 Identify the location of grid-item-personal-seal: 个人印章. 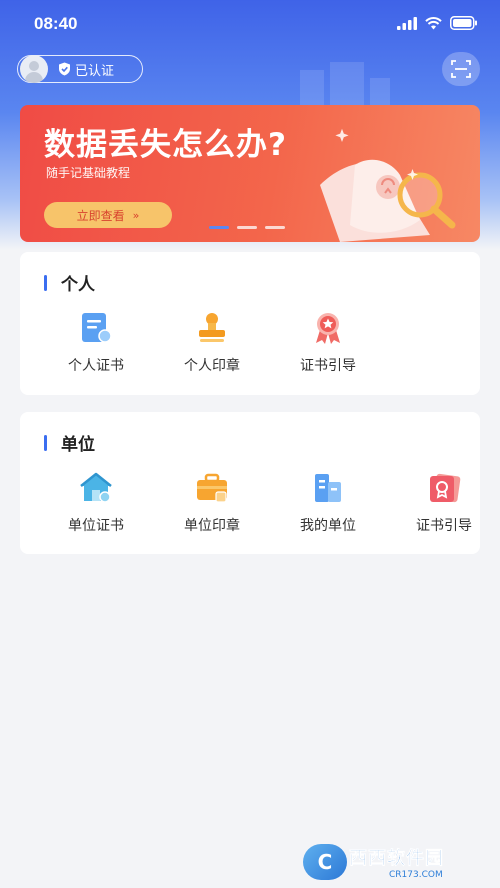
(212, 345).